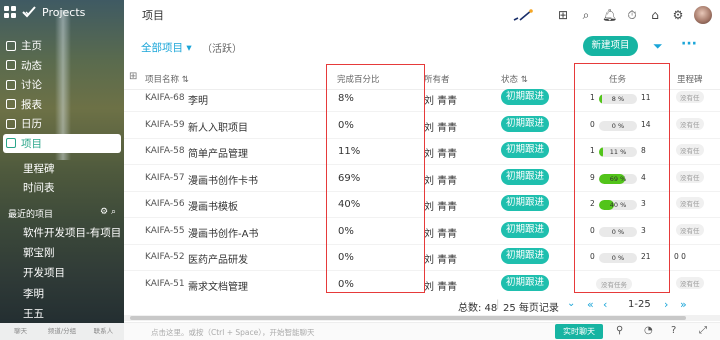  I want to click on last-page-icon: », so click(683, 304).